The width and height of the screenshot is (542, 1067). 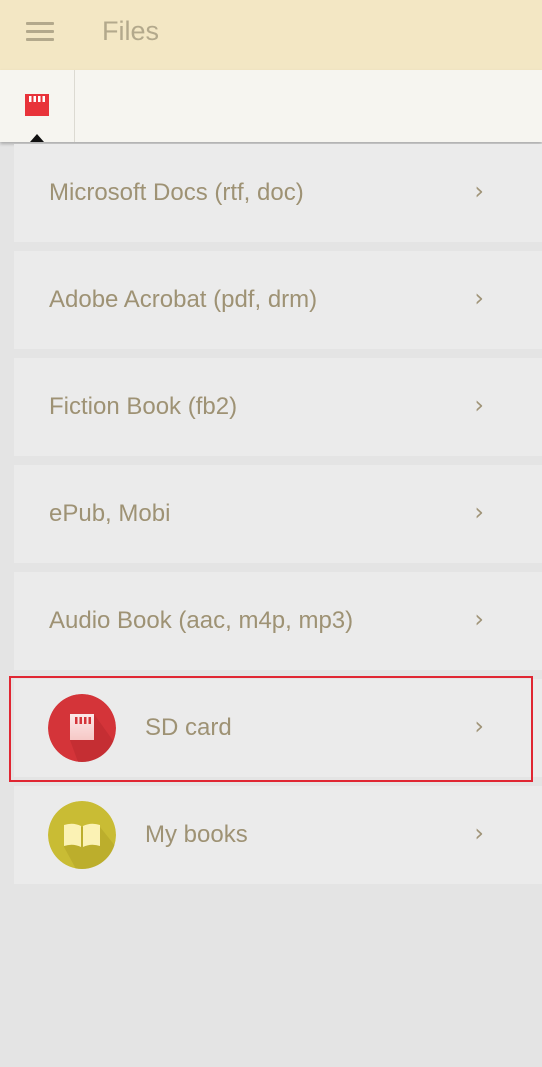 I want to click on list-item-audio-book: Audio Book (aac, m4p, mp3) ›, so click(x=278, y=621).